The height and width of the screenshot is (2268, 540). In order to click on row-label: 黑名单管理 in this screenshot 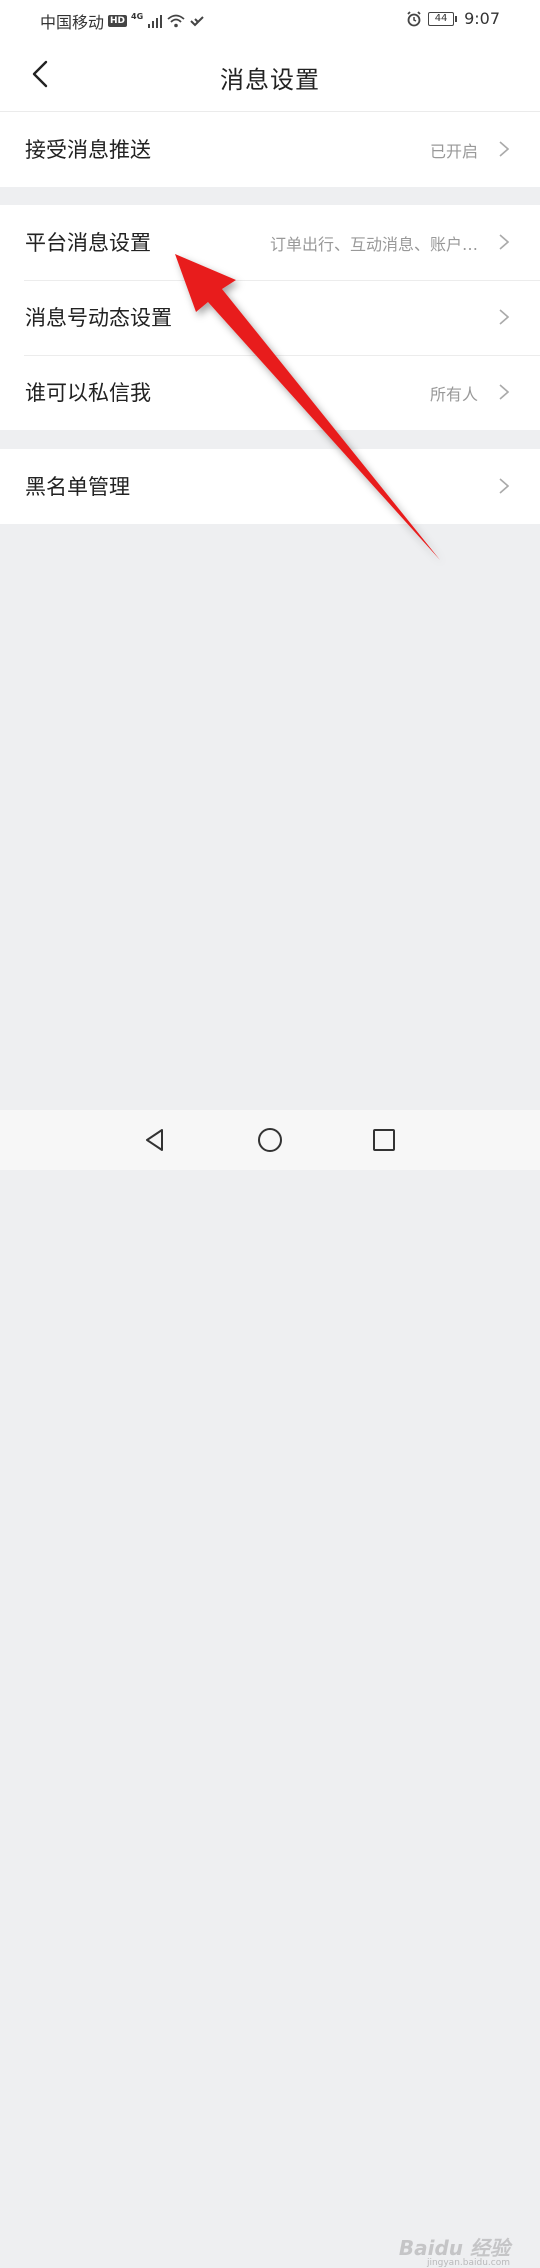, I will do `click(77, 487)`.